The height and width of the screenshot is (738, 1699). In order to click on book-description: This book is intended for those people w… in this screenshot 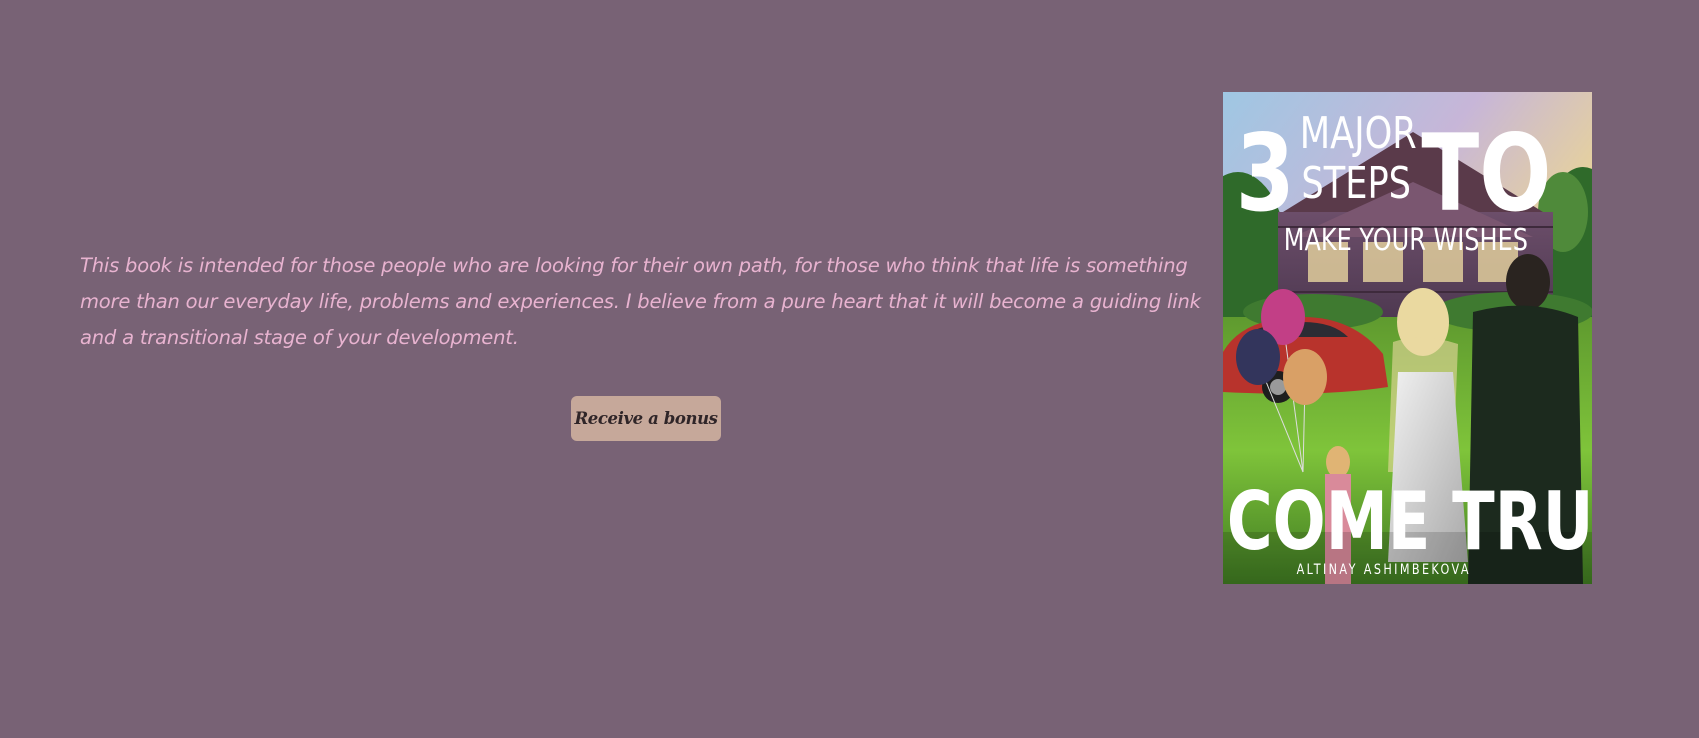, I will do `click(640, 301)`.